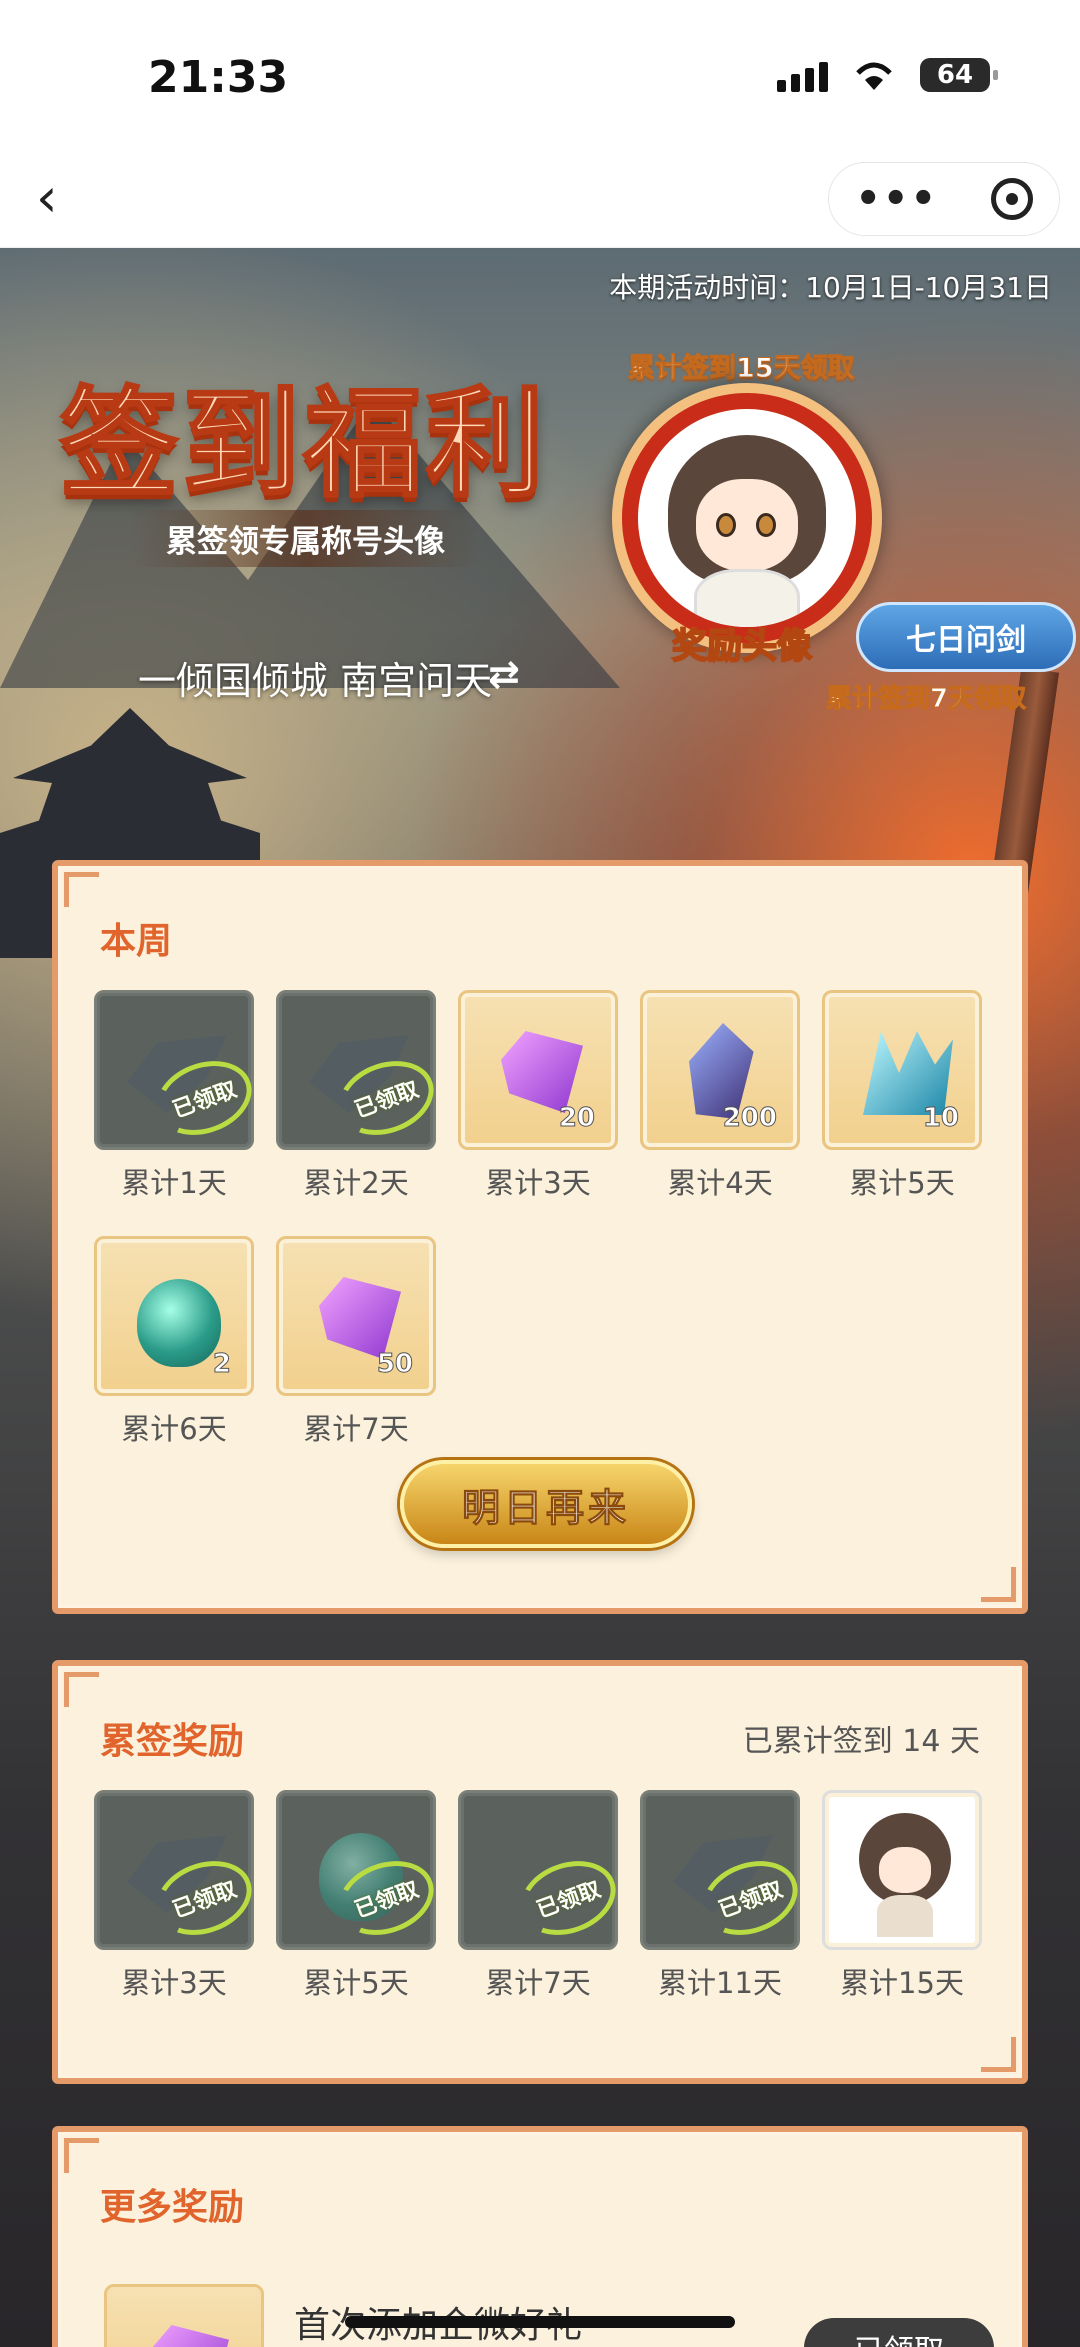 Image resolution: width=1080 pixels, height=2347 pixels. Describe the element at coordinates (546, 1504) in the screenshot. I see `come-back-tomorrow-button: 明日再来` at that location.